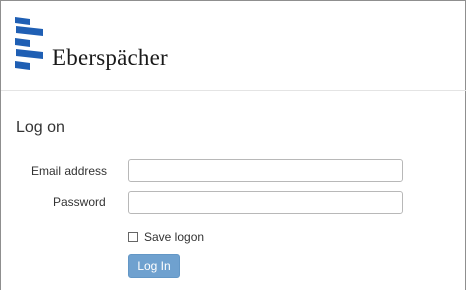  What do you see at coordinates (133, 237) in the screenshot?
I see `save-logon-checkbox` at bounding box center [133, 237].